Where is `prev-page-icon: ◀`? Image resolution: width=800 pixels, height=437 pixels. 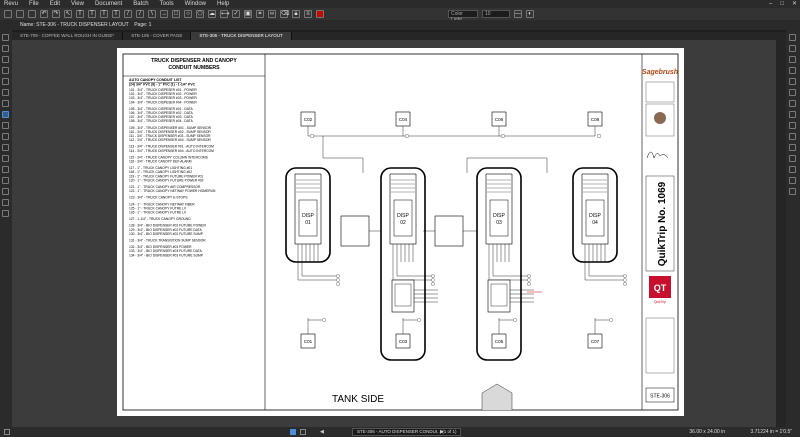 prev-page-icon: ◀ is located at coordinates (322, 432).